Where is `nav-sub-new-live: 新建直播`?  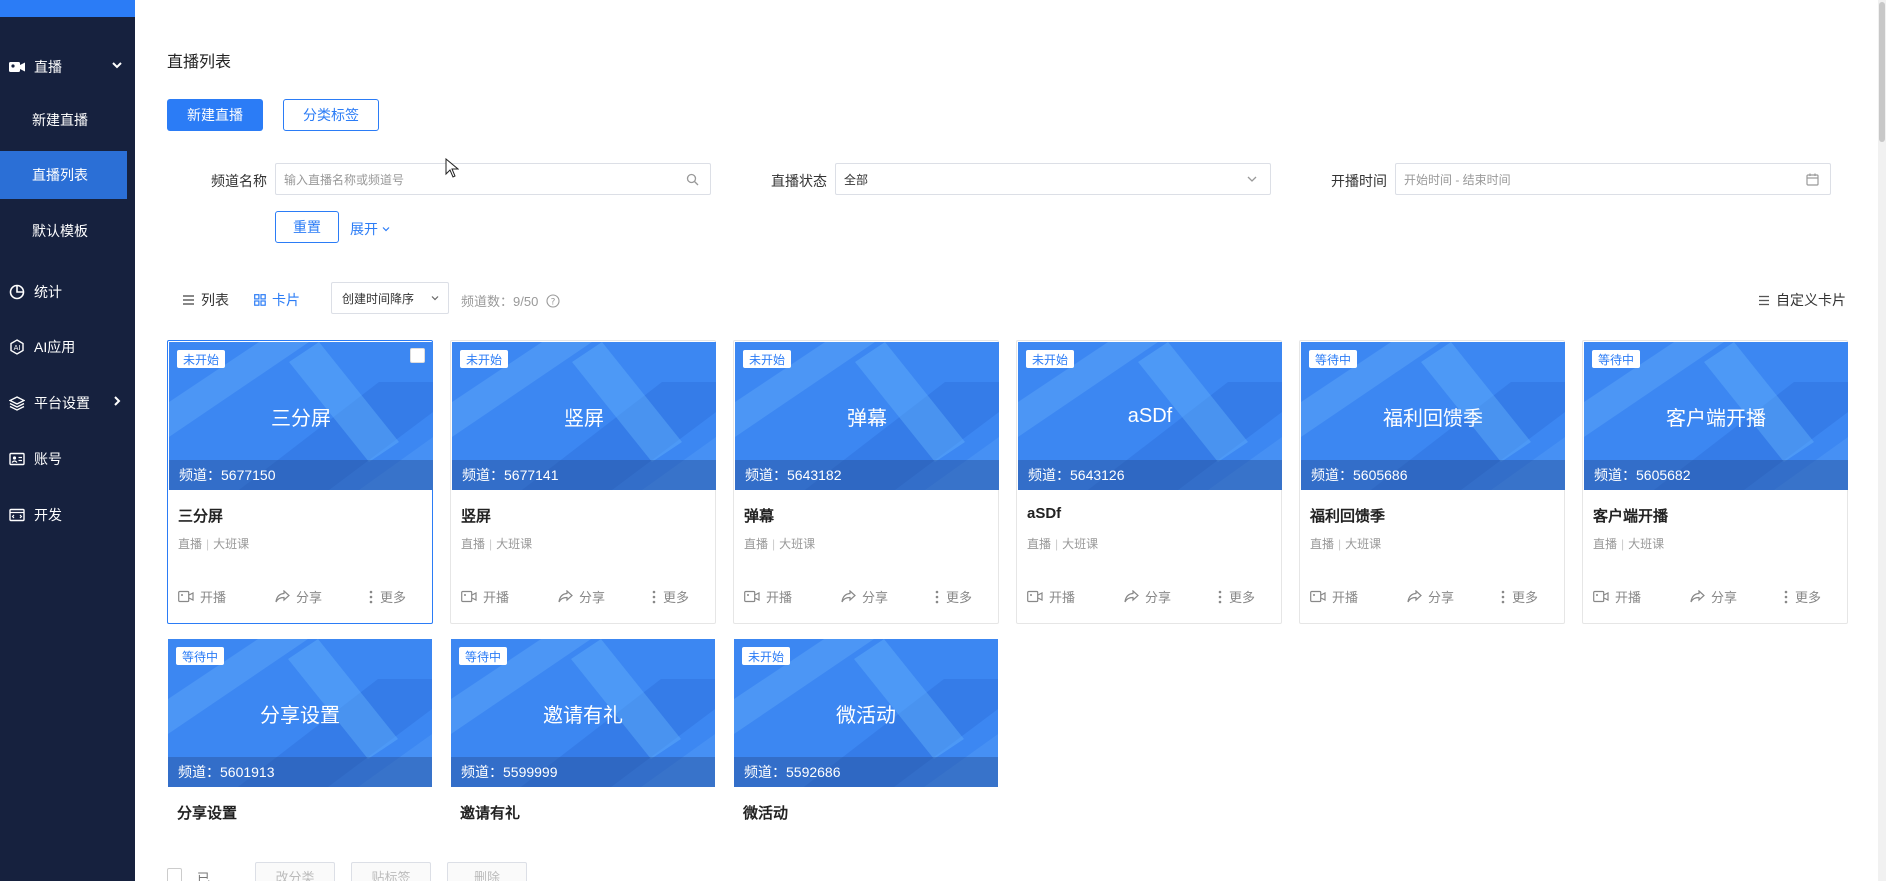
nav-sub-new-live: 新建直播 is located at coordinates (63, 120).